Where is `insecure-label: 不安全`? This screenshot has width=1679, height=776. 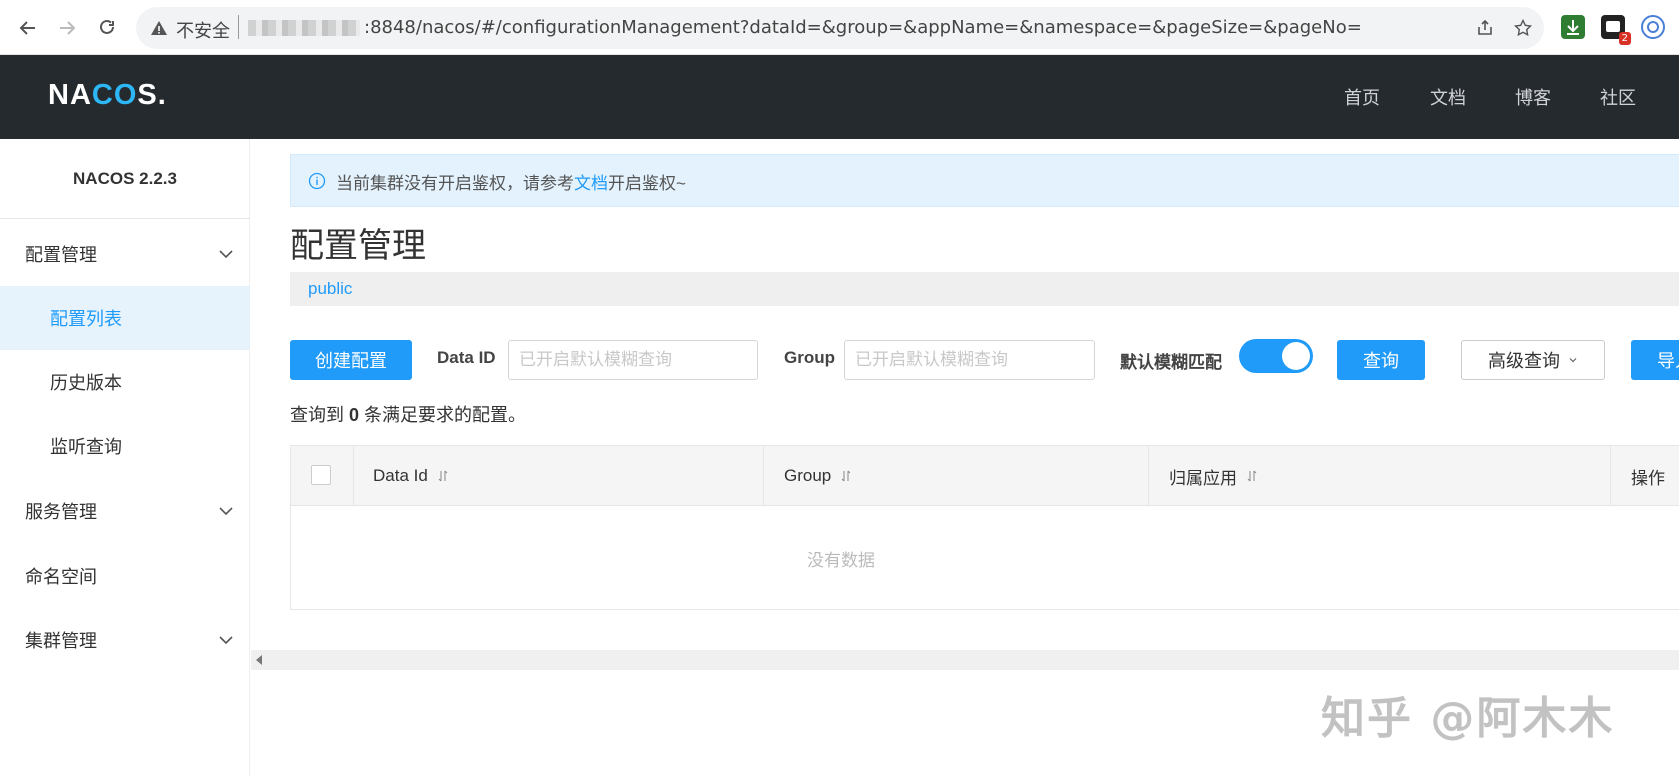
insecure-label: 不安全 is located at coordinates (203, 31).